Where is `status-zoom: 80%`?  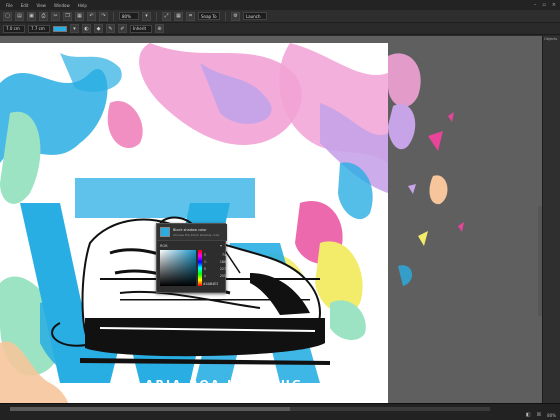
status-zoom: 80% is located at coordinates (551, 415).